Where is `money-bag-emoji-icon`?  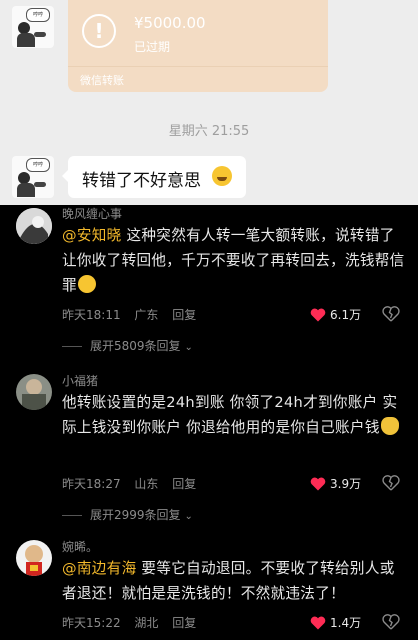
money-bag-emoji-icon is located at coordinates (389, 426).